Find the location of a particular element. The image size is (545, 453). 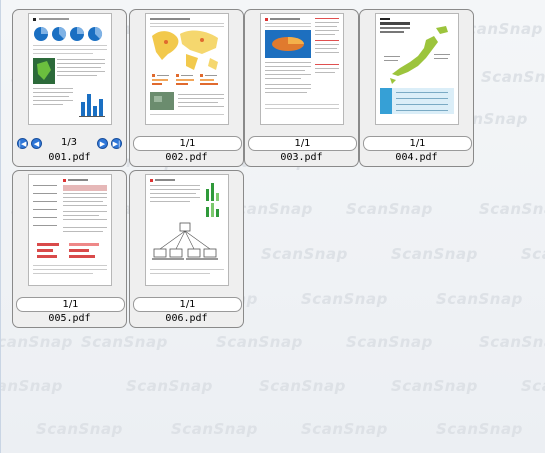

document-thumbnail-004: 1/1 004.pdf is located at coordinates (416, 88).